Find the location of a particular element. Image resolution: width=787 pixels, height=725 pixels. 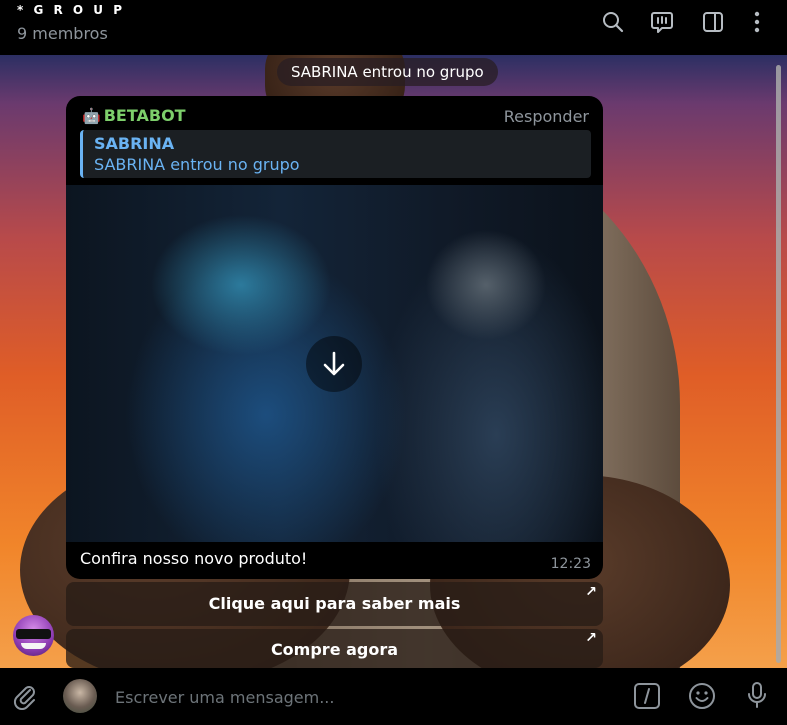

video-chat-icon is located at coordinates (662, 22).